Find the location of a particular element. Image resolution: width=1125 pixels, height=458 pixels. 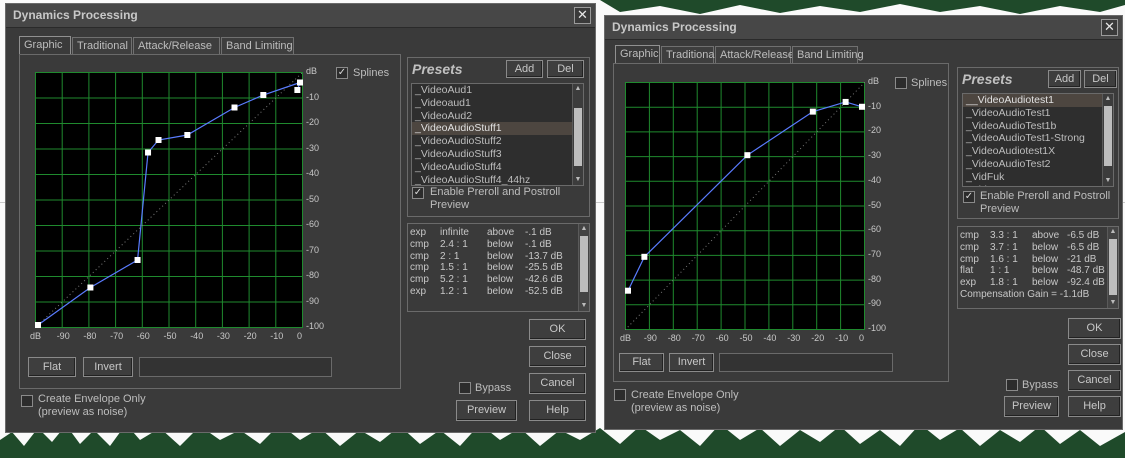

preset-list-item: _VideoAudioTest1 is located at coordinates (1038, 113).